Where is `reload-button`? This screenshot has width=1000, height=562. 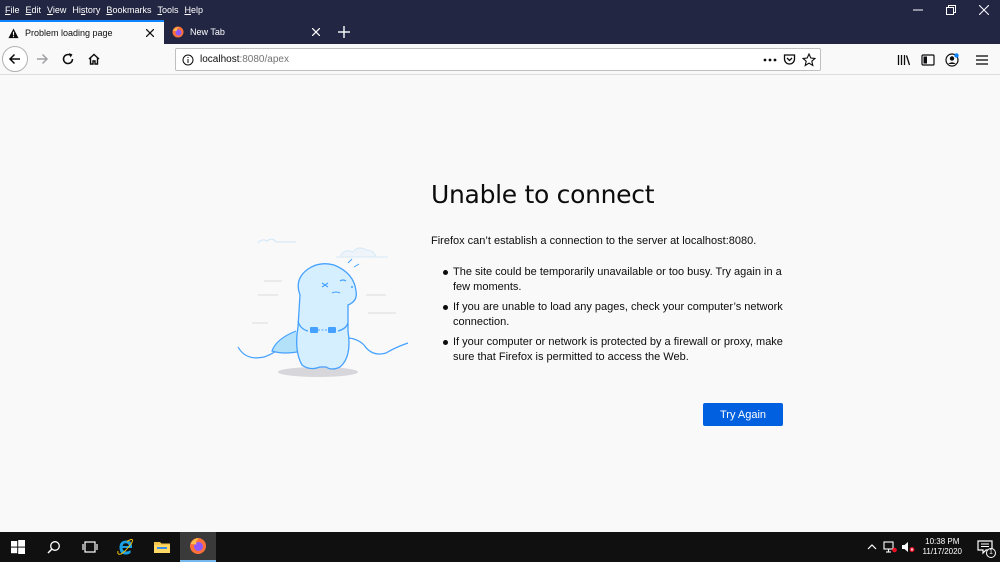
reload-button is located at coordinates (68, 59).